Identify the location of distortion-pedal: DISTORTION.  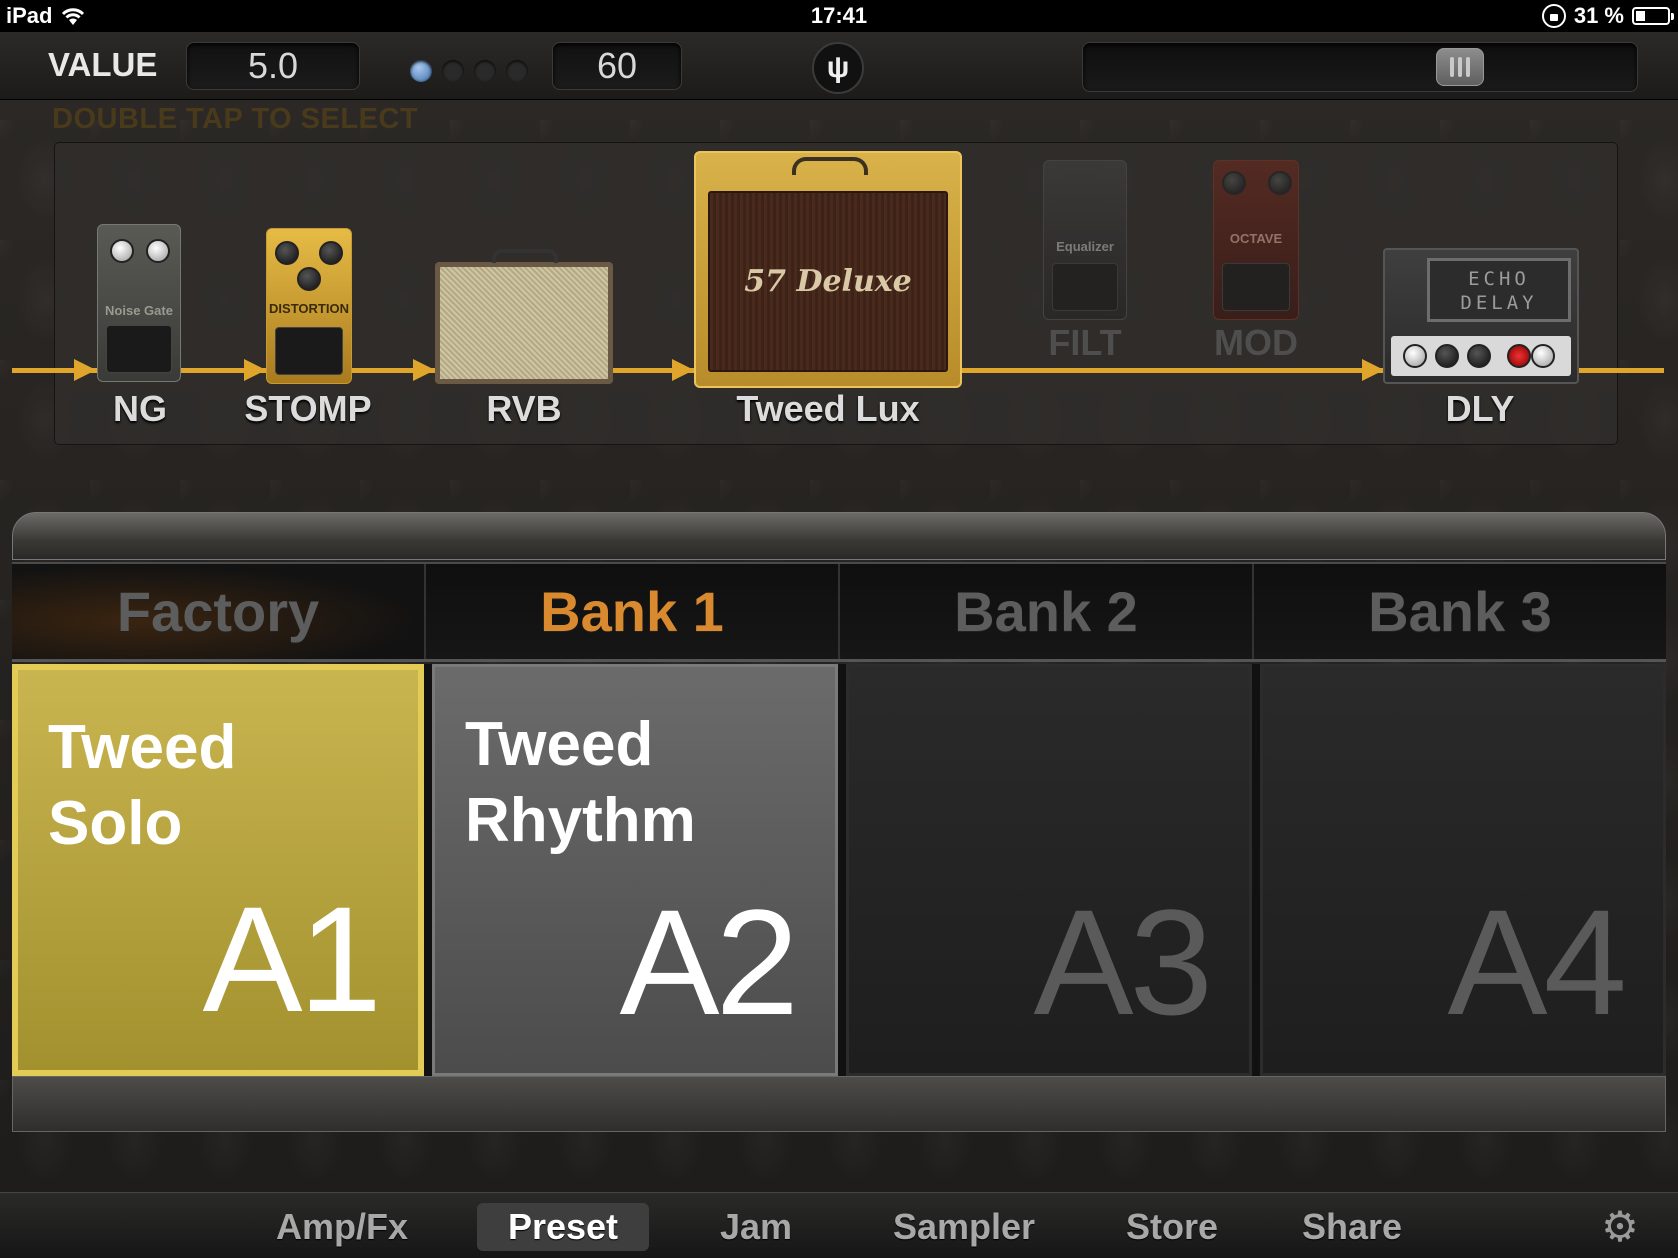
(309, 306).